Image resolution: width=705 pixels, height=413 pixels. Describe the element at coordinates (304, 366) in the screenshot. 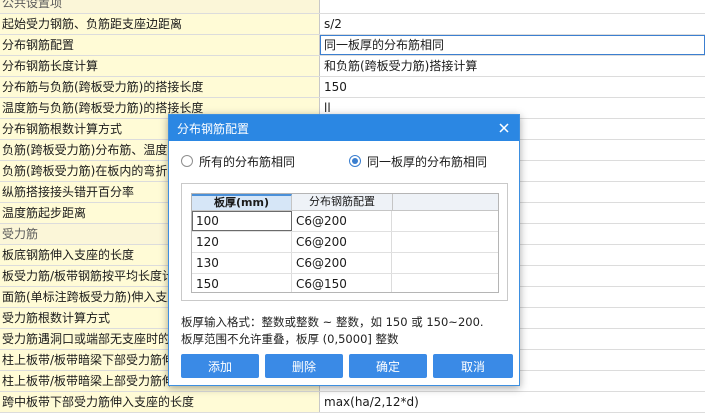

I see `delete-button: 删除` at that location.